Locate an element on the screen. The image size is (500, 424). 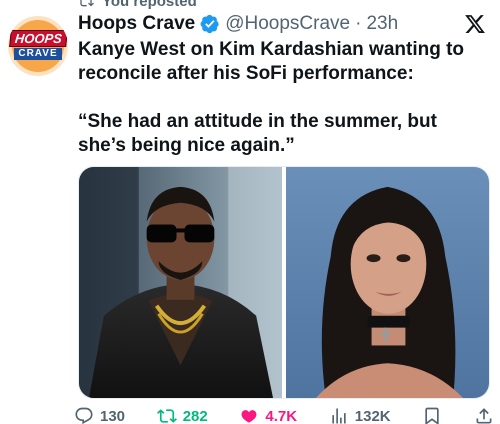
like-count: 4.7K is located at coordinates (281, 415).